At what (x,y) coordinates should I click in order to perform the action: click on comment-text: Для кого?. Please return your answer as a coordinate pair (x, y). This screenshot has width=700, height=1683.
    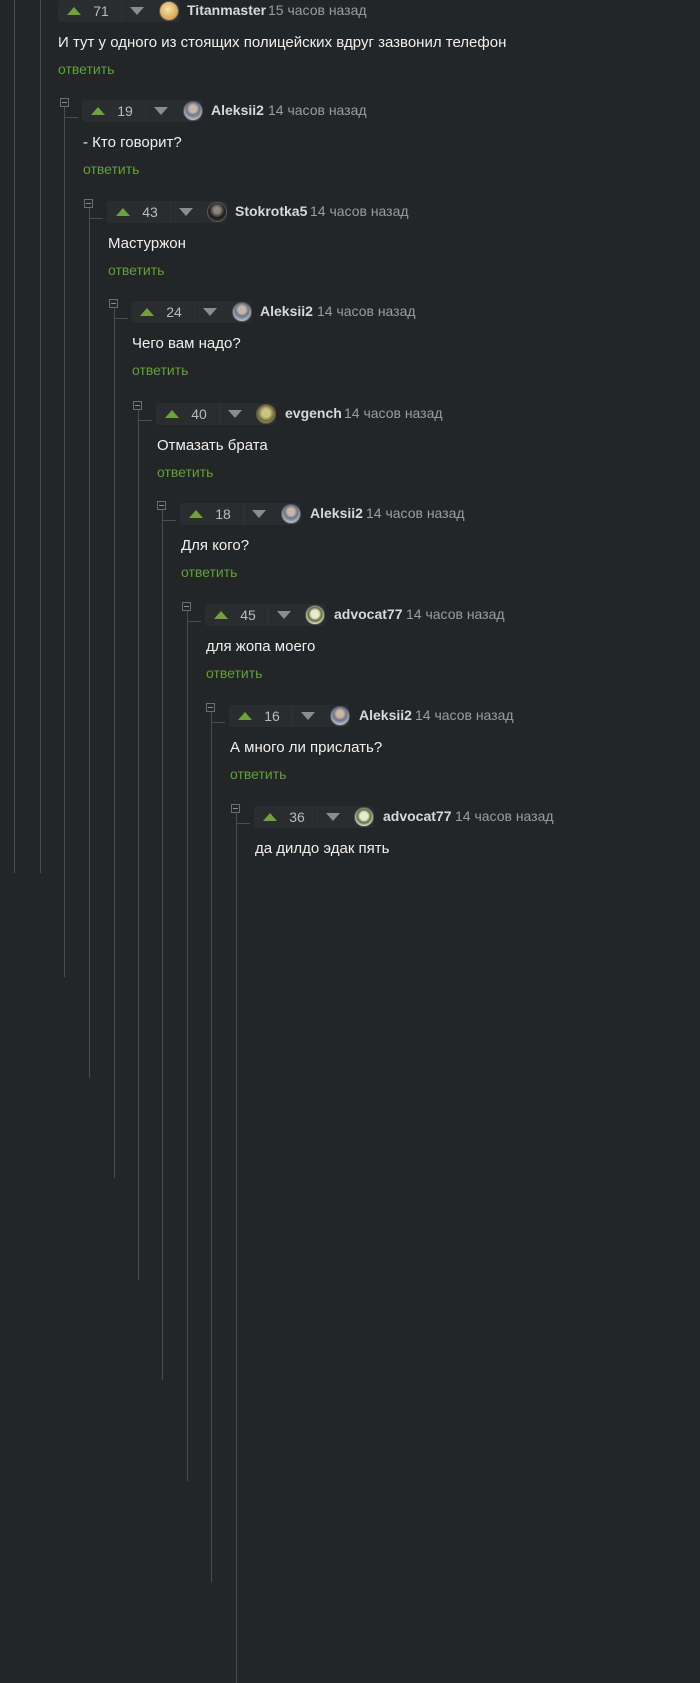
    Looking at the image, I should click on (215, 545).